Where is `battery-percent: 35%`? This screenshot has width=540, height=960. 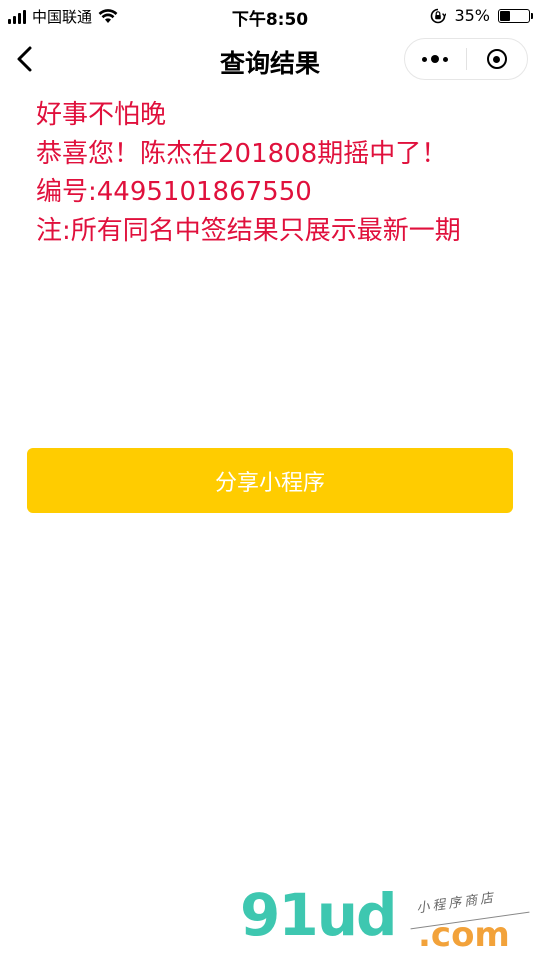
battery-percent: 35% is located at coordinates (472, 15).